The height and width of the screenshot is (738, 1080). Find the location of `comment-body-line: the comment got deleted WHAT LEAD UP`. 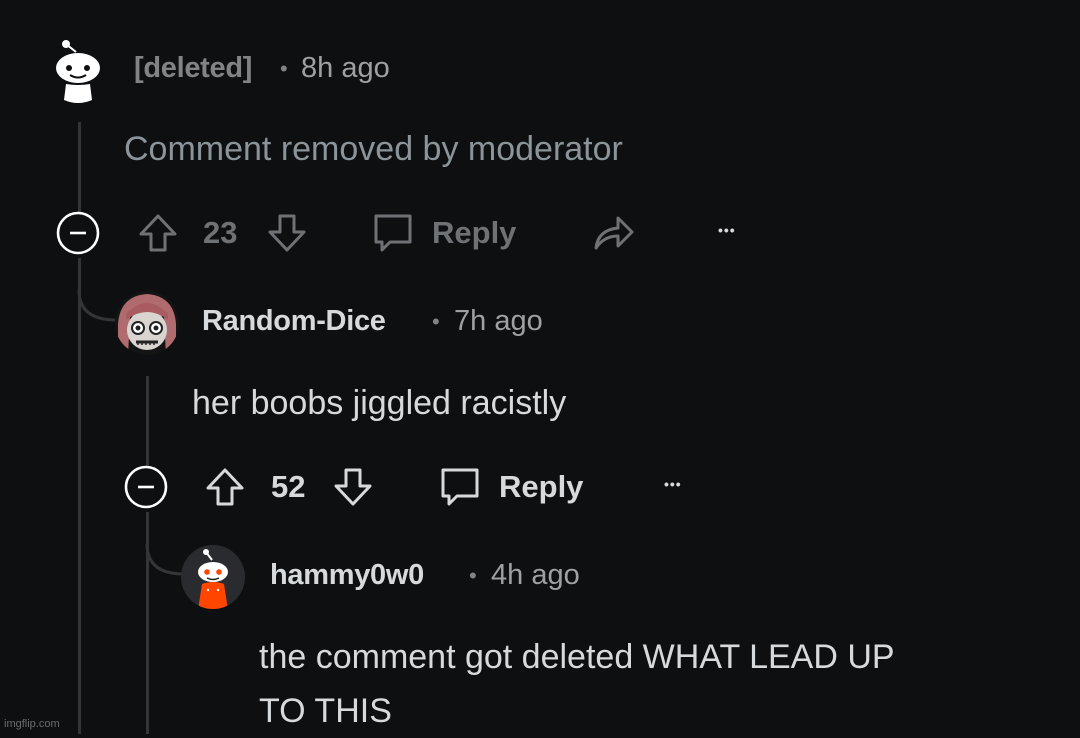

comment-body-line: the comment got deleted WHAT LEAD UP is located at coordinates (577, 657).